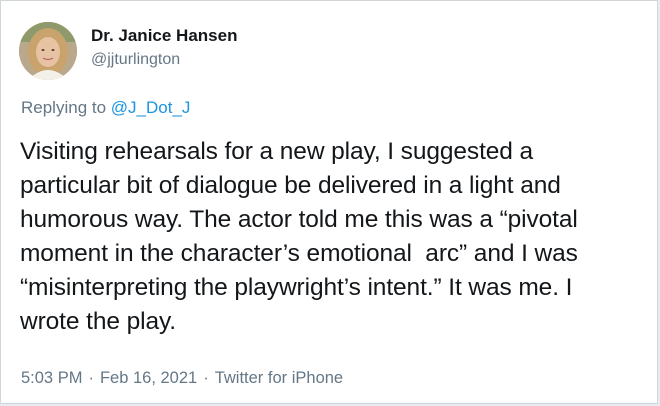  What do you see at coordinates (151, 107) in the screenshot?
I see `reply-mention-link: @J_Dot_J` at bounding box center [151, 107].